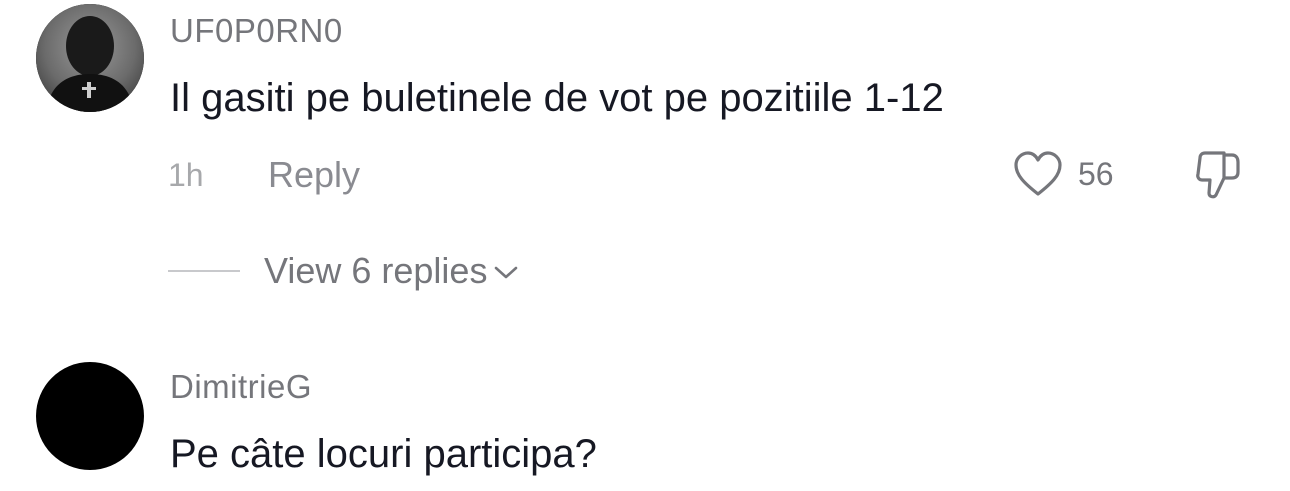 The width and height of the screenshot is (1290, 491). Describe the element at coordinates (1063, 174) in the screenshot. I see `like-button: 56` at that location.